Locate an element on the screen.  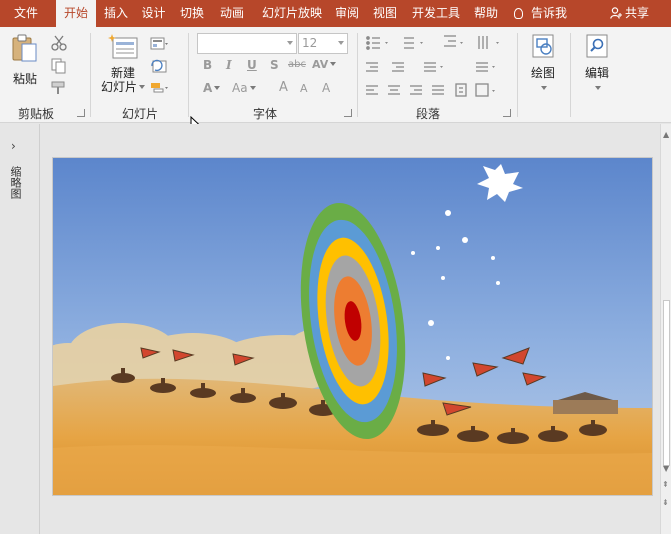
tab-view: 视图 is located at coordinates (385, 13).